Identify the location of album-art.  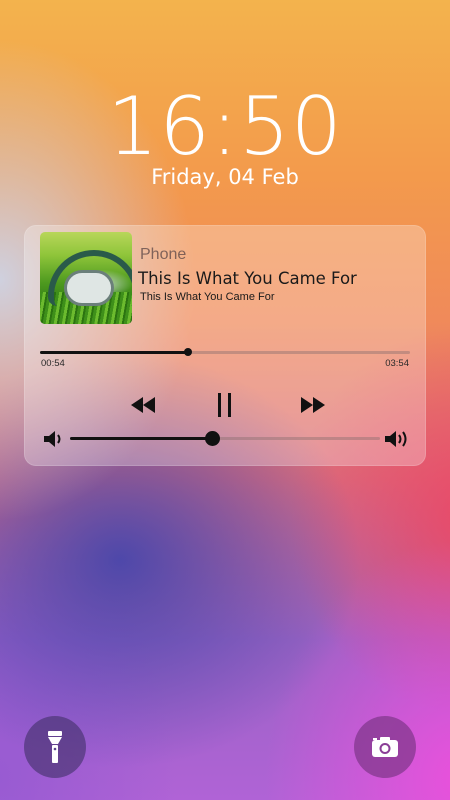
(86, 278).